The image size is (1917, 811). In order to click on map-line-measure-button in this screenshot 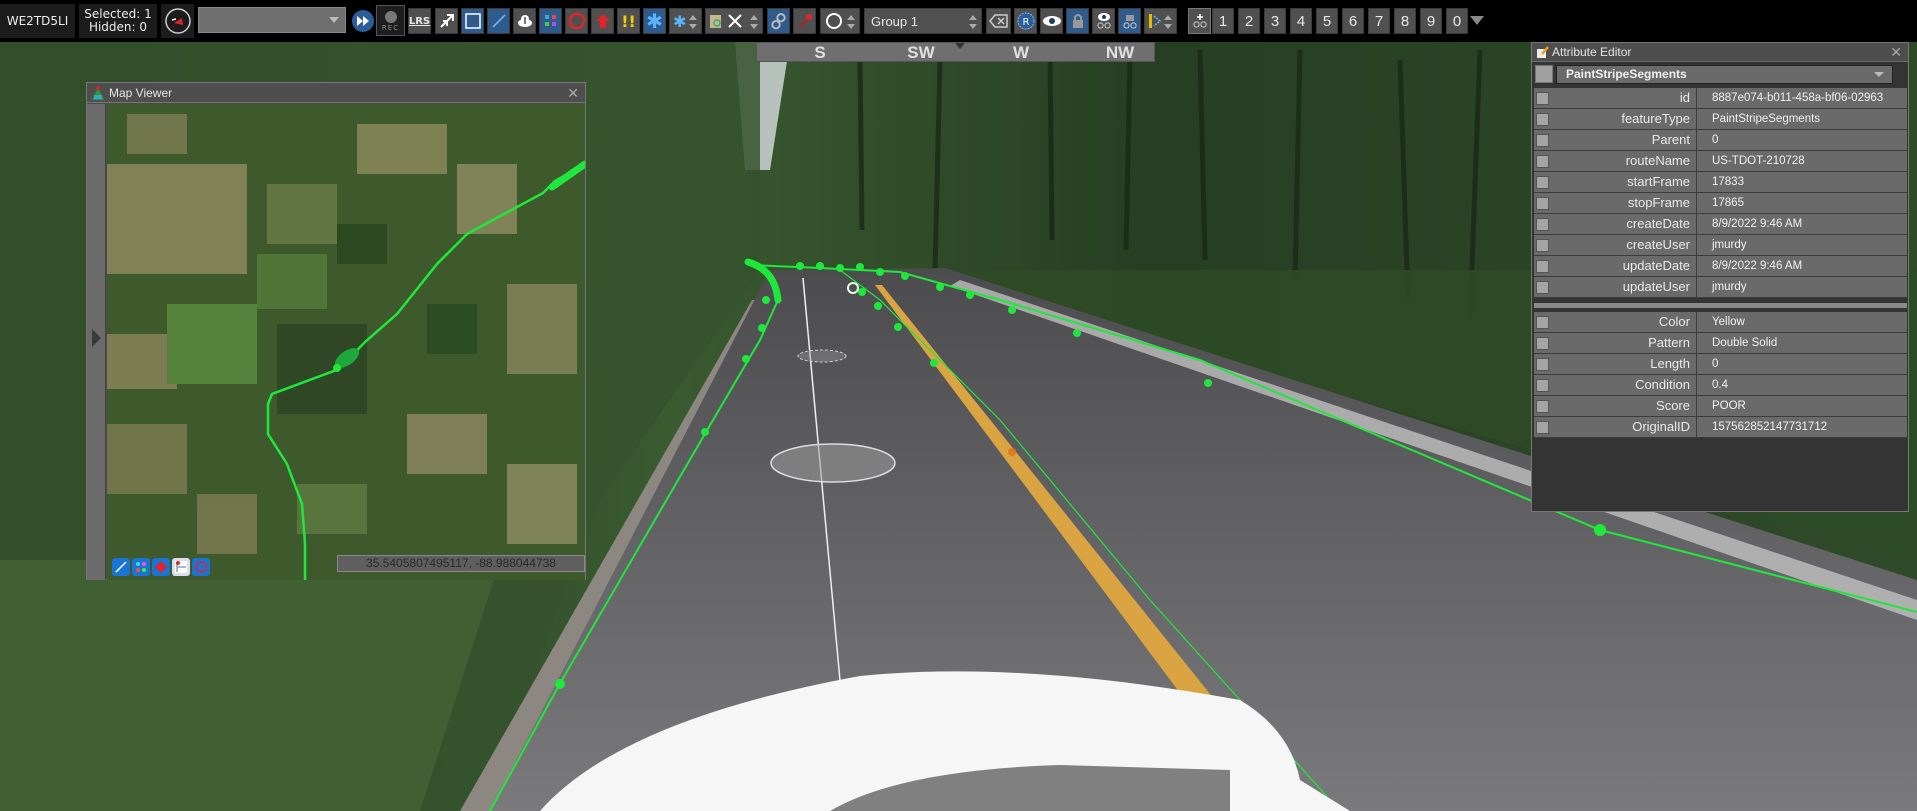, I will do `click(121, 567)`.